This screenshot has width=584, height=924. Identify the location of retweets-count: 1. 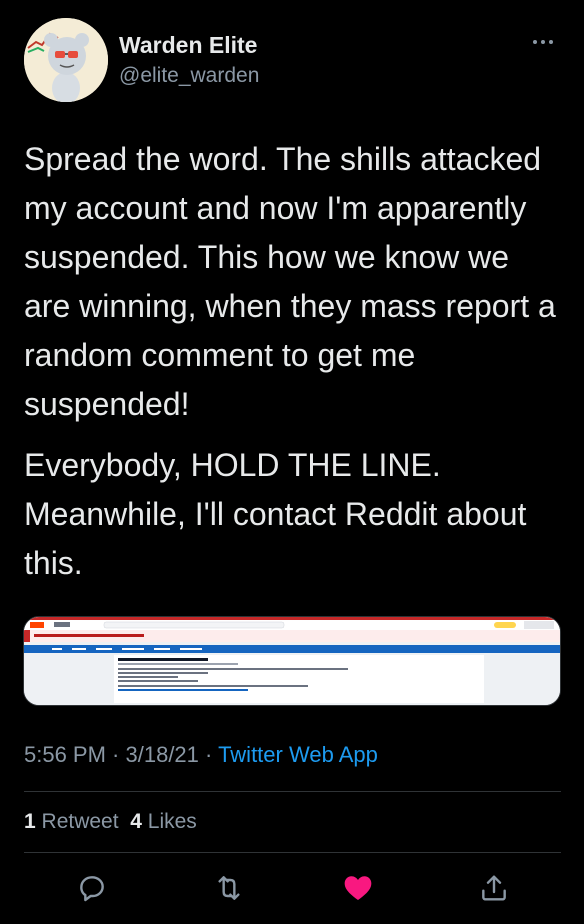
(30, 821).